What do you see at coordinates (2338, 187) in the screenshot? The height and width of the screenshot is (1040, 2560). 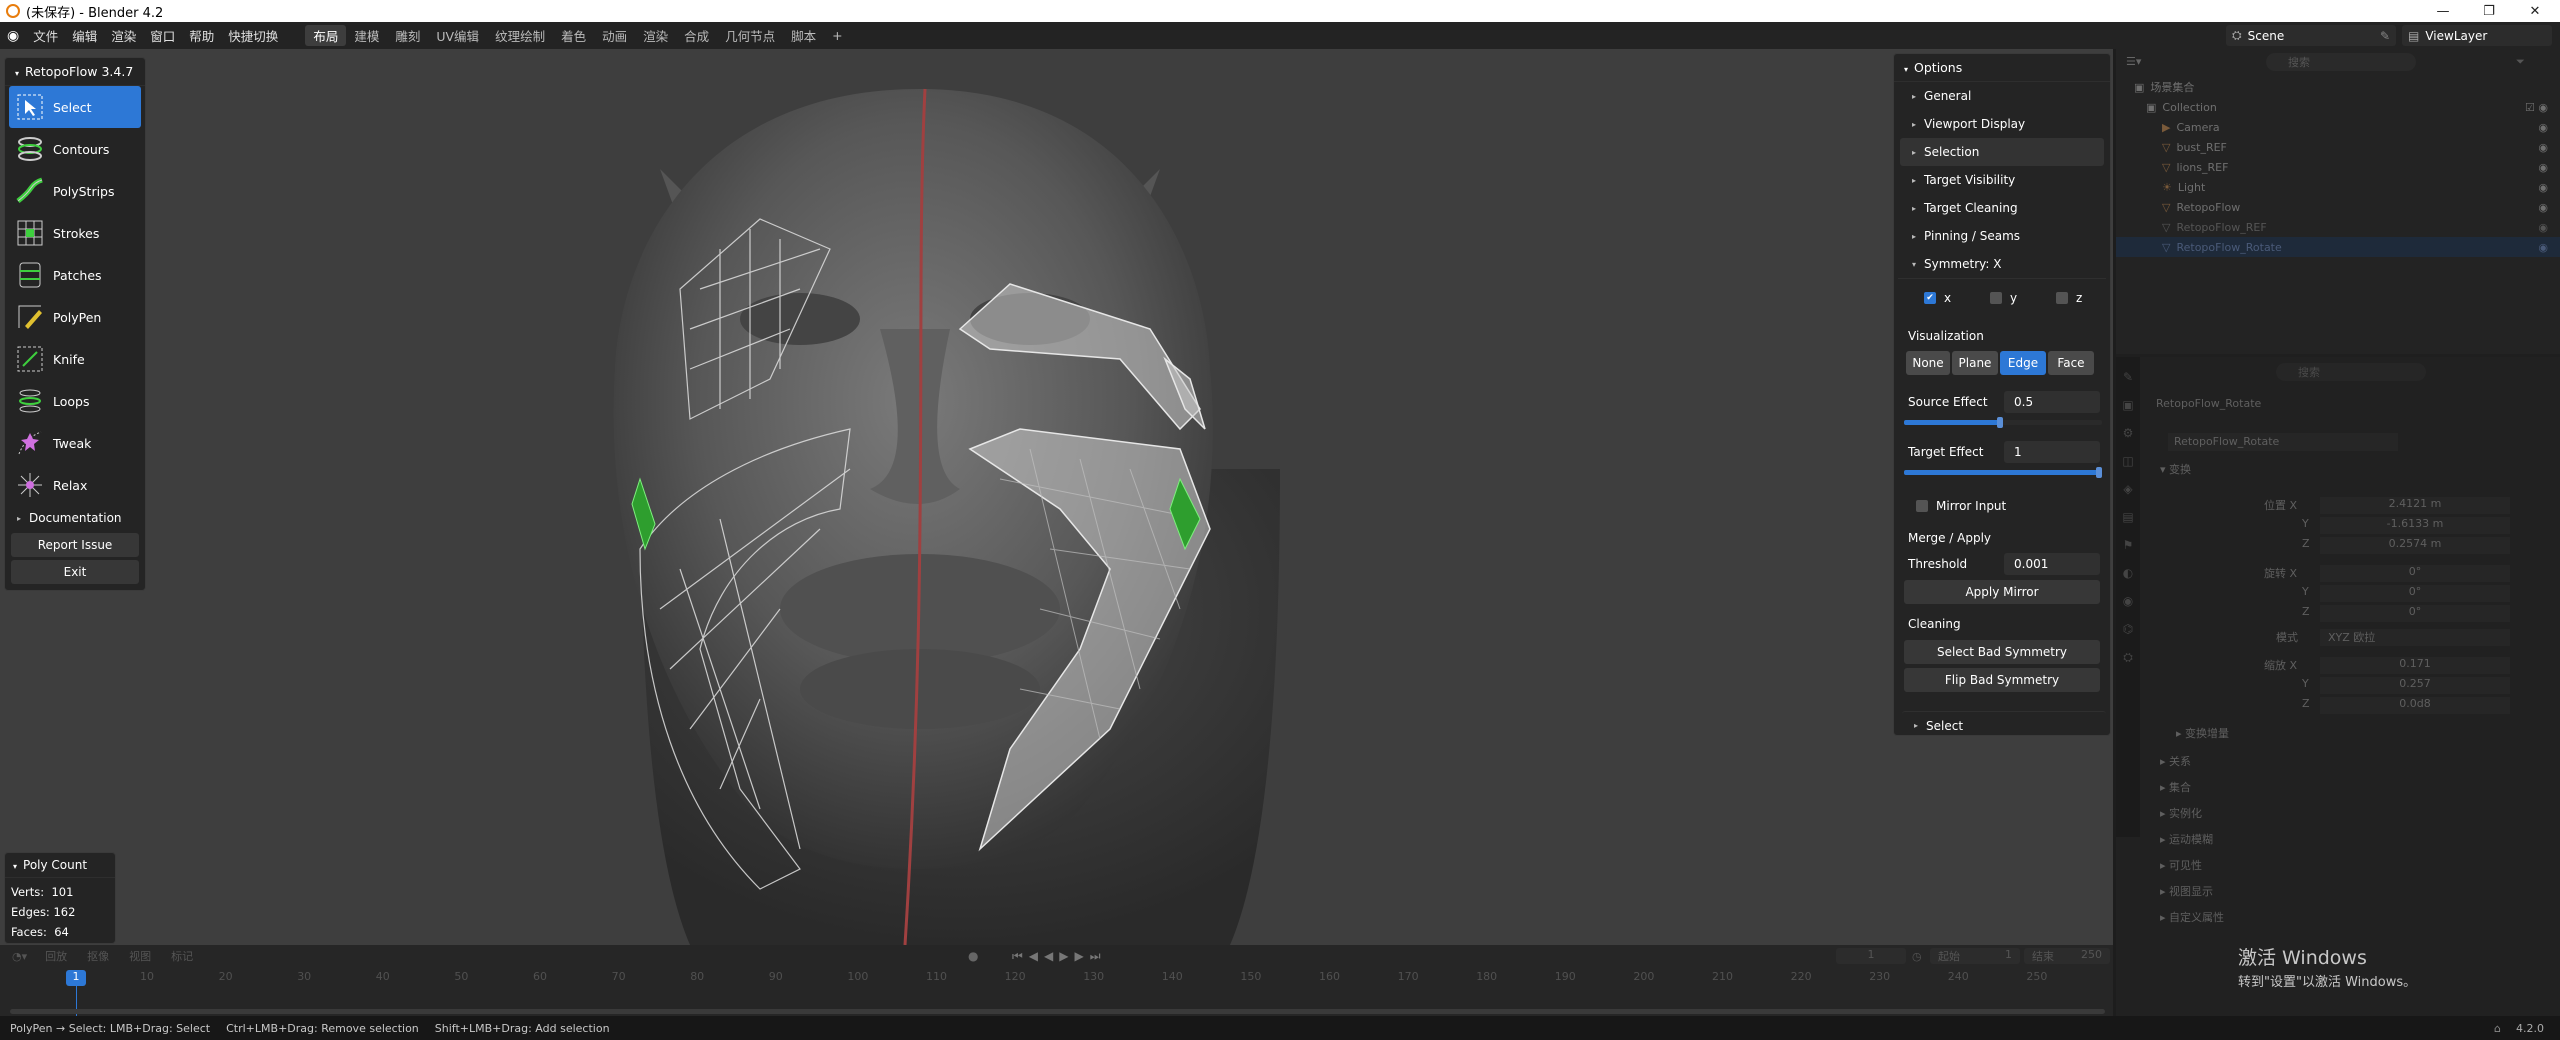 I see `outliner-row-light: ☀ Light ◉` at bounding box center [2338, 187].